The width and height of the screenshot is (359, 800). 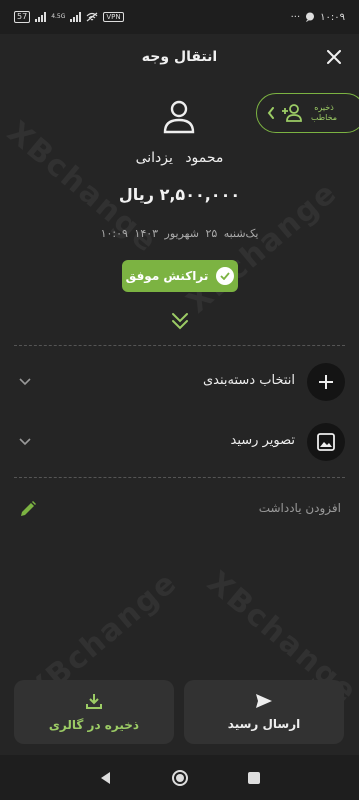 I want to click on save-to-gallery-button: ذخیره در گالری, so click(x=94, y=712).